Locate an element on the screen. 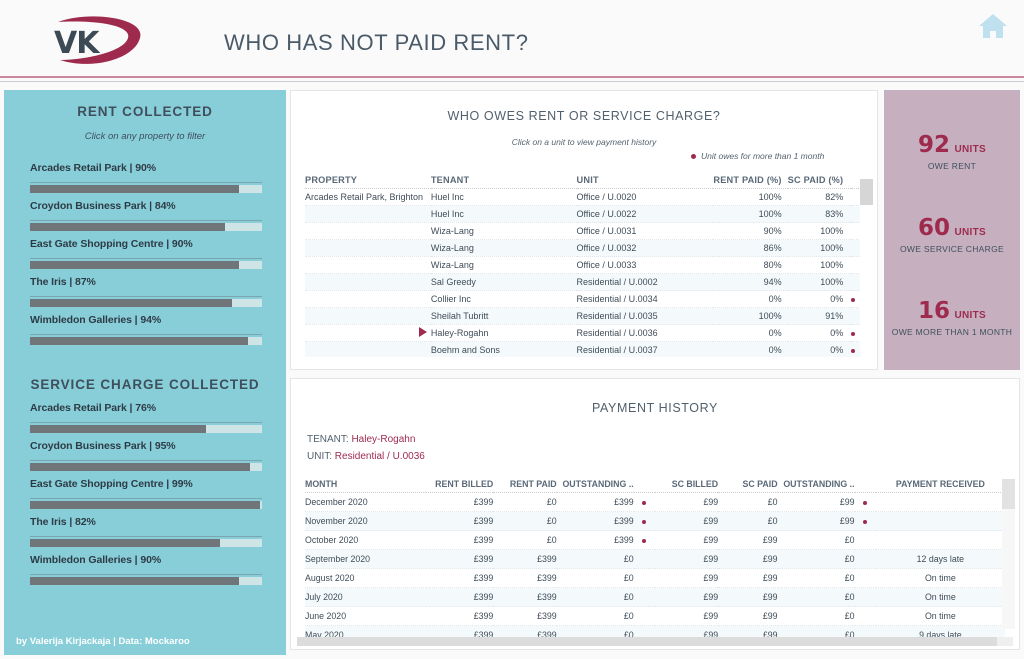 This screenshot has height=659, width=1024. table-row: November 2020 £399 £0 £399 £99 £0 £99 is located at coordinates (655, 521).